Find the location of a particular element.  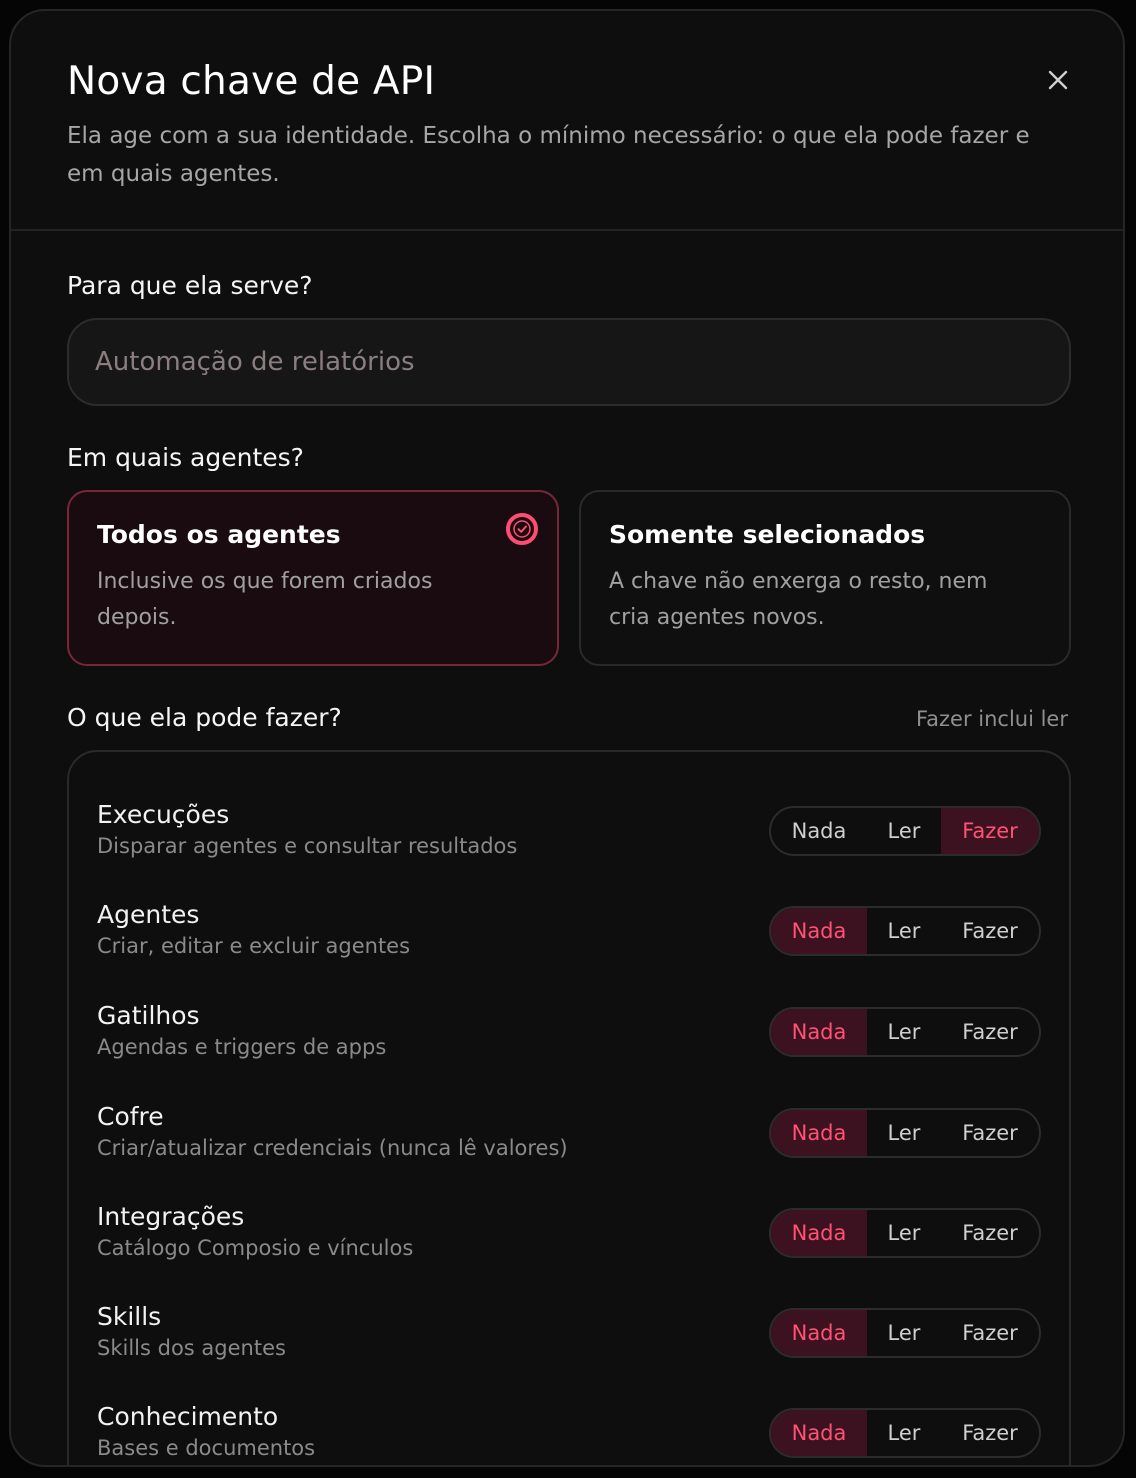

scope-option-title: Todos os agentes is located at coordinates (219, 534).